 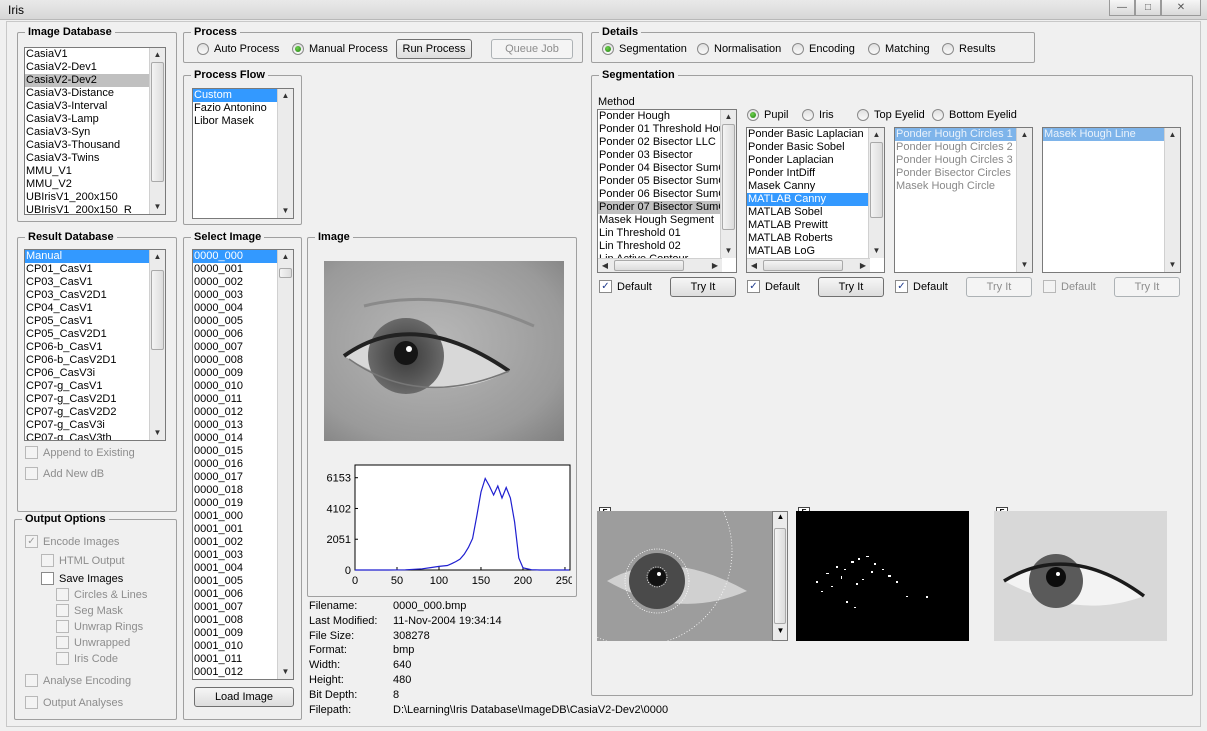 What do you see at coordinates (82, 578) in the screenshot?
I see `save-images-checkbox: Save Images` at bounding box center [82, 578].